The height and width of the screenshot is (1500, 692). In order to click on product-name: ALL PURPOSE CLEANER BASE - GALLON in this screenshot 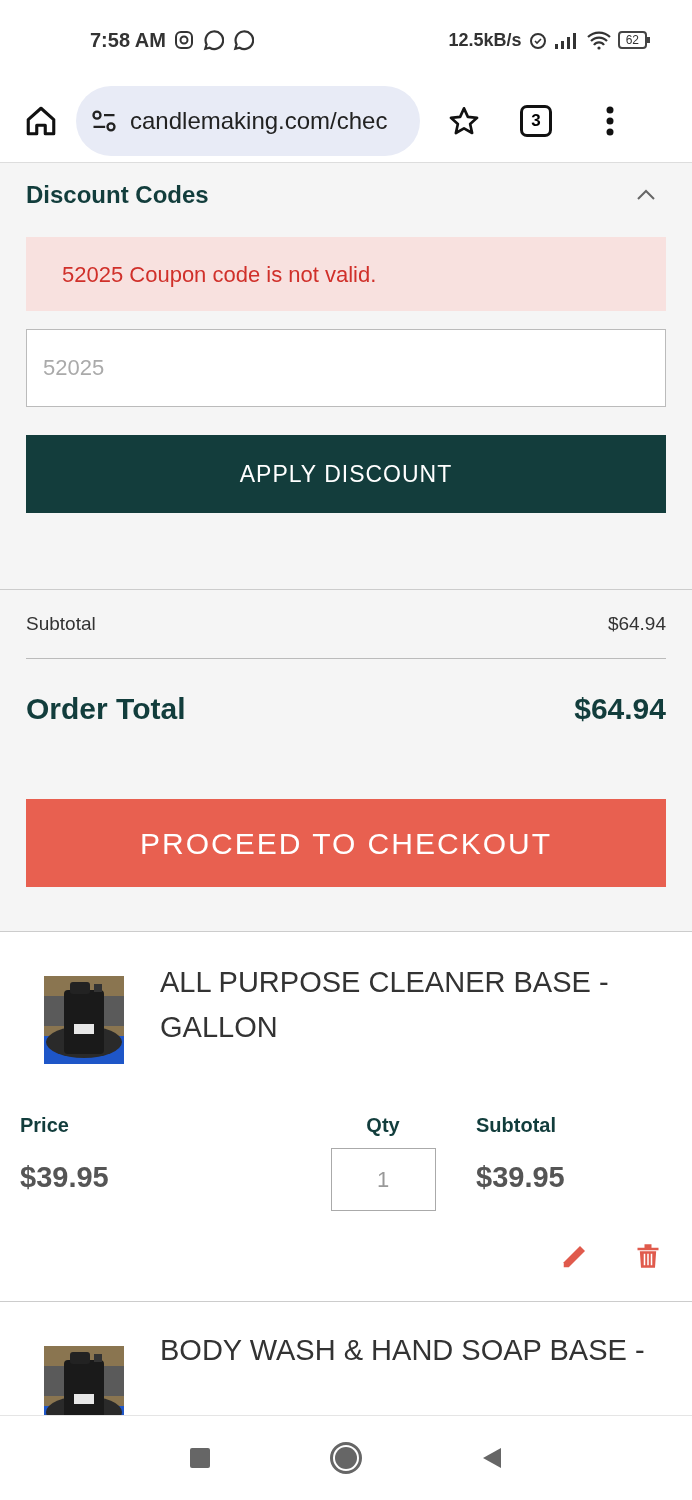, I will do `click(416, 1012)`.